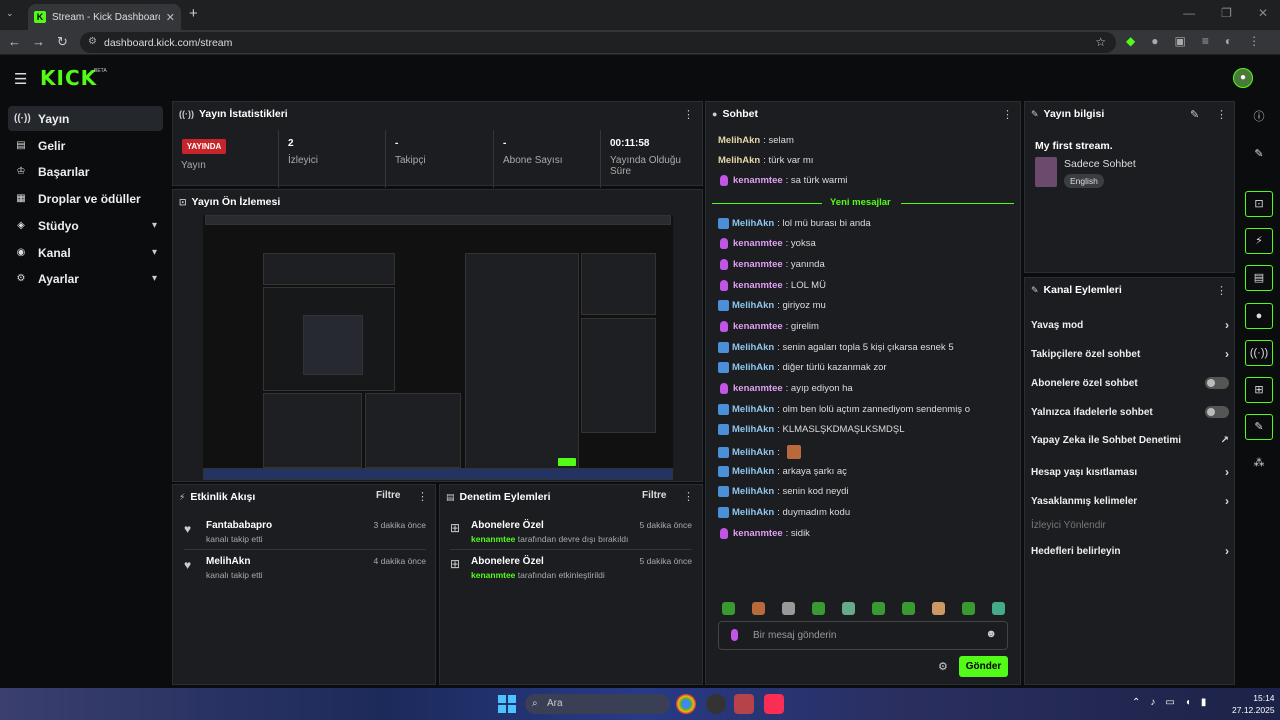 The image size is (1280, 720). I want to click on bookmark-star-icon: ☆, so click(1100, 42).